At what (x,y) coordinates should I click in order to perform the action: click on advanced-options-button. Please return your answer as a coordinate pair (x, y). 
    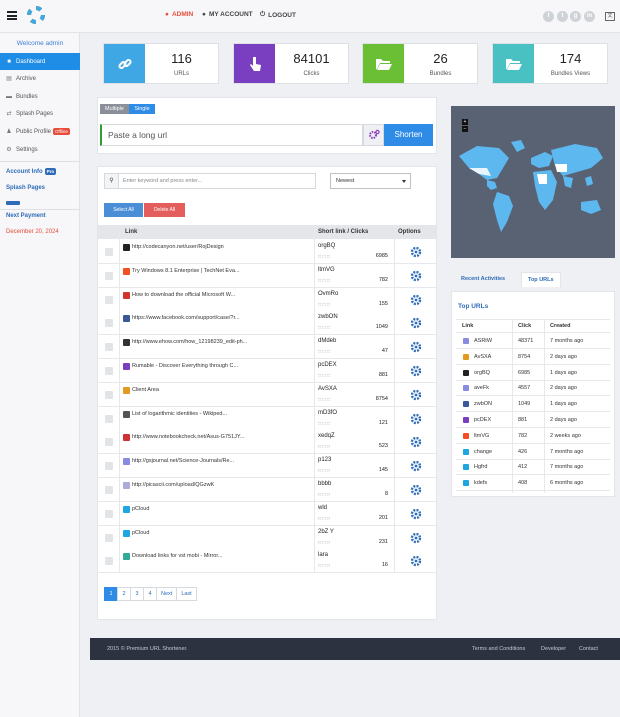
    Looking at the image, I should click on (373, 135).